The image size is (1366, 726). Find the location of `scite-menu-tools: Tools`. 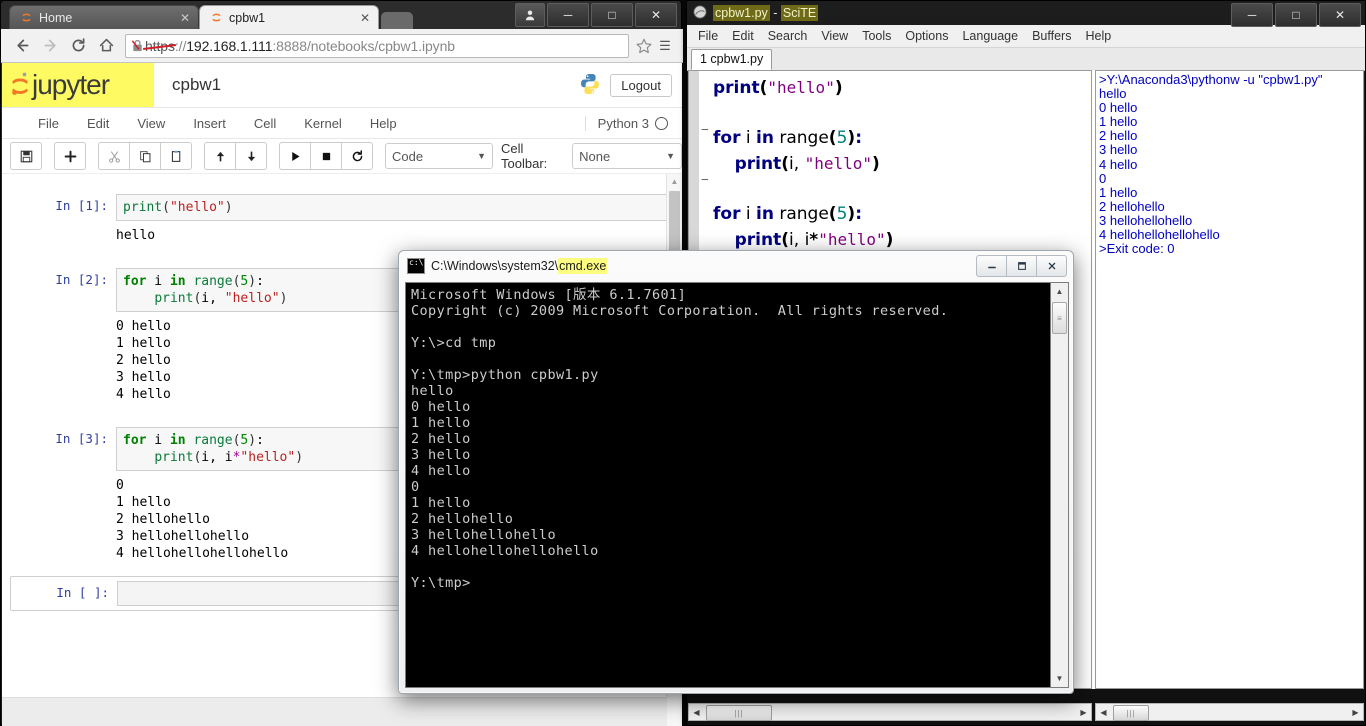

scite-menu-tools: Tools is located at coordinates (876, 36).